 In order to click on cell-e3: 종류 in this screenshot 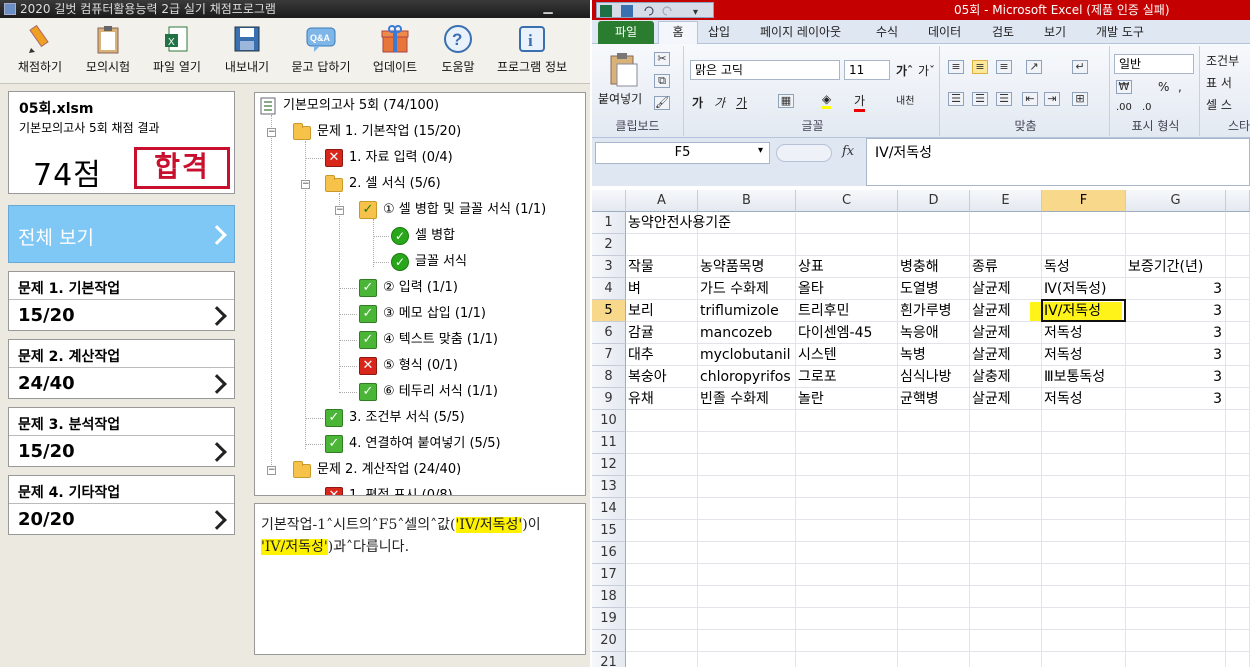, I will do `click(1006, 267)`.